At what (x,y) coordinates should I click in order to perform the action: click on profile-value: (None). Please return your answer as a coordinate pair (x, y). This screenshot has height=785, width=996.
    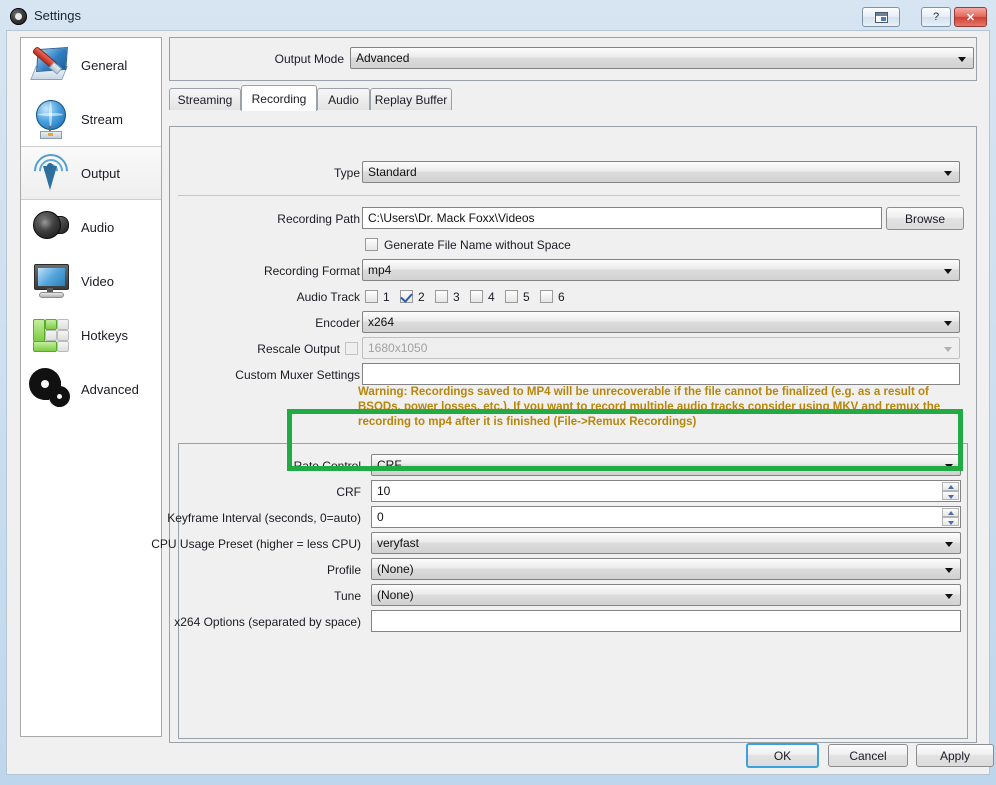
    Looking at the image, I should click on (395, 569).